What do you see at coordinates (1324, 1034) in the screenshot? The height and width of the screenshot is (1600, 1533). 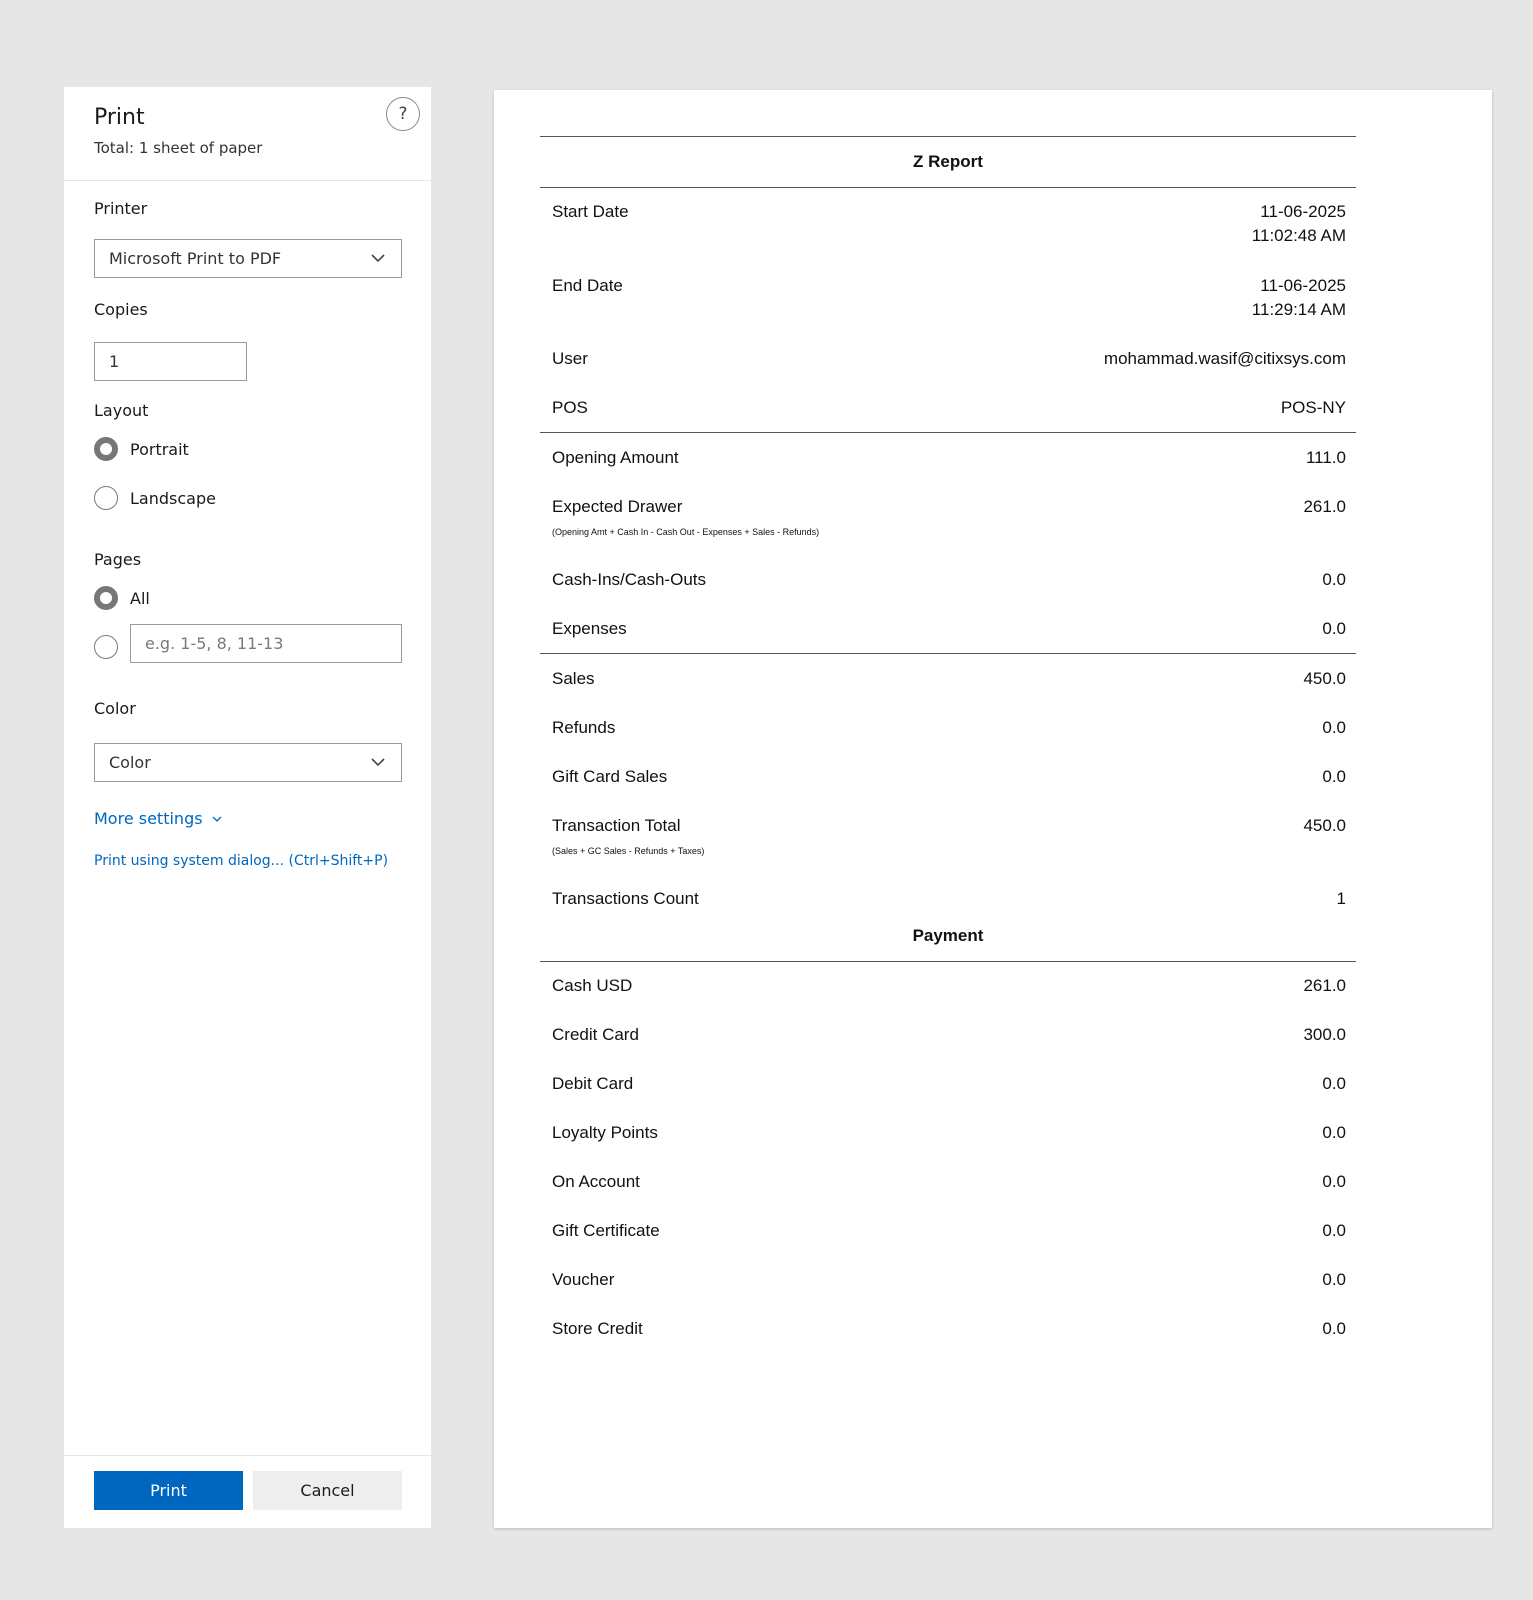 I see `credit-card-value: 300.0` at bounding box center [1324, 1034].